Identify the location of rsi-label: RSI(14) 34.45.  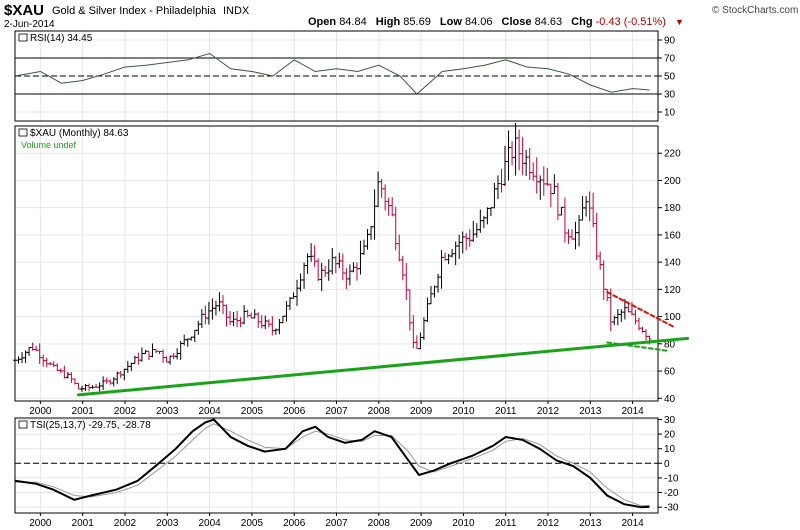
(61, 38).